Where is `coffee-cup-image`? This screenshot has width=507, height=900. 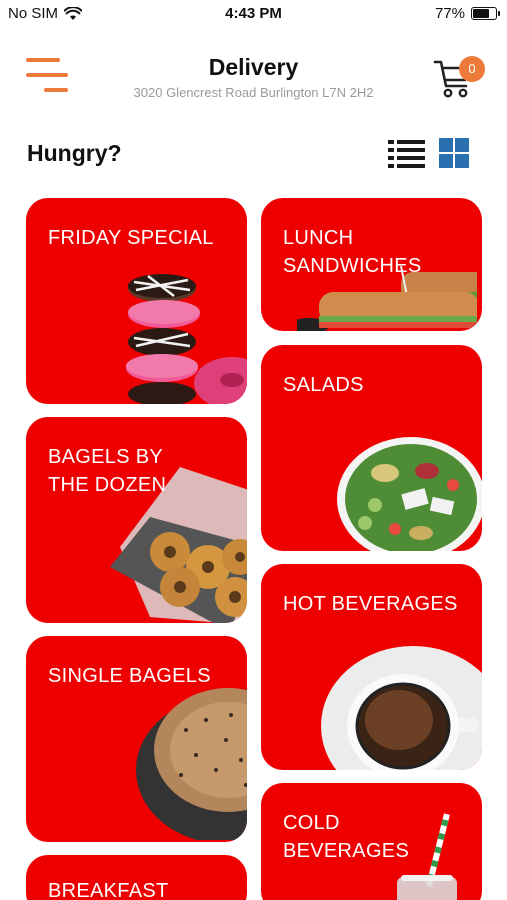 coffee-cup-image is located at coordinates (401, 708).